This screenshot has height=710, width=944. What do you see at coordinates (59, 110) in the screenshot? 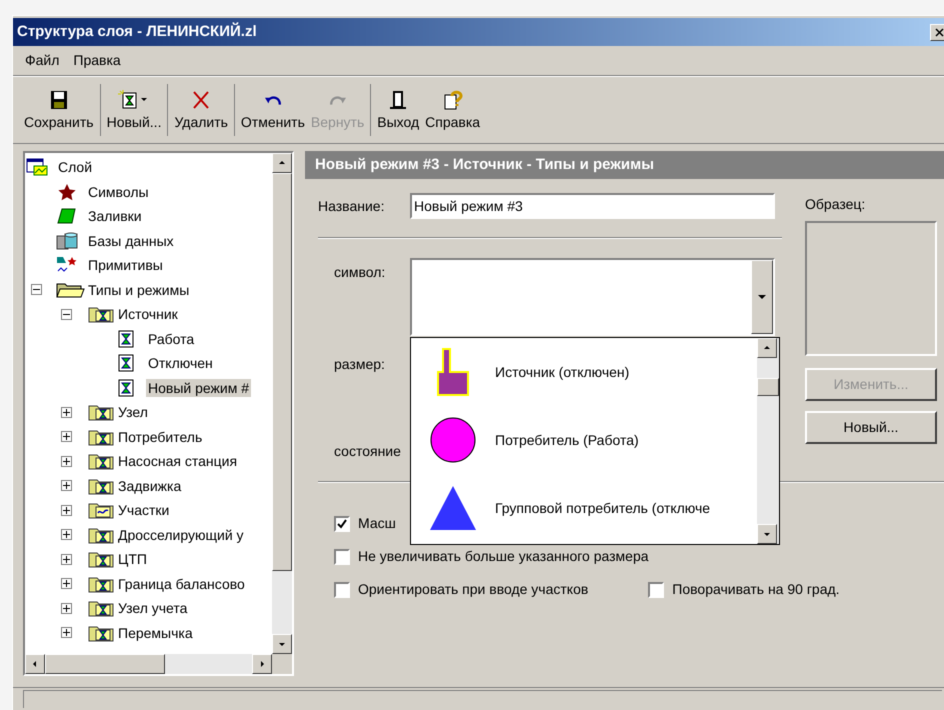
I see `toolbar-button: Сохранить` at bounding box center [59, 110].